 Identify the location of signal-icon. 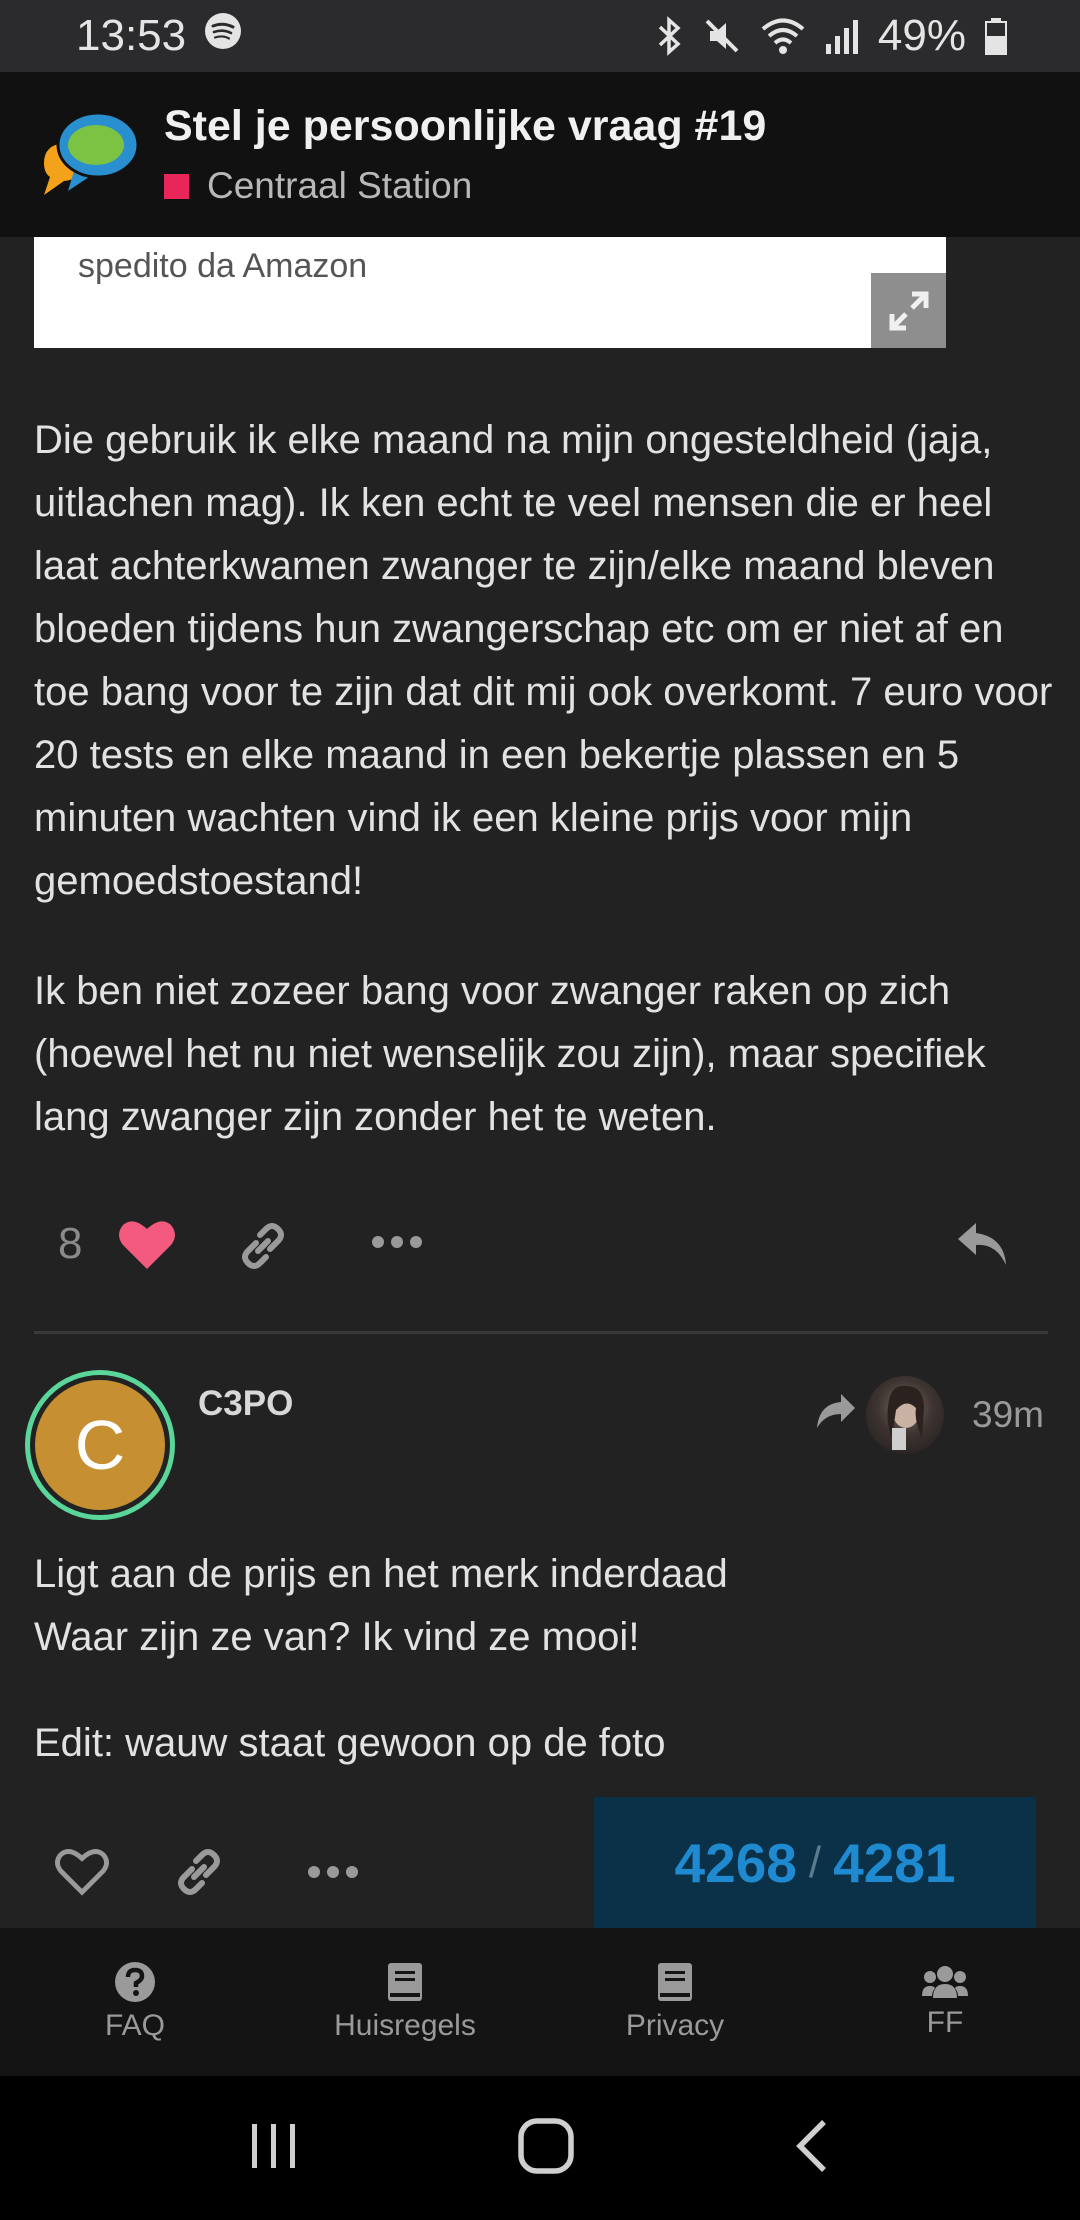
(842, 36).